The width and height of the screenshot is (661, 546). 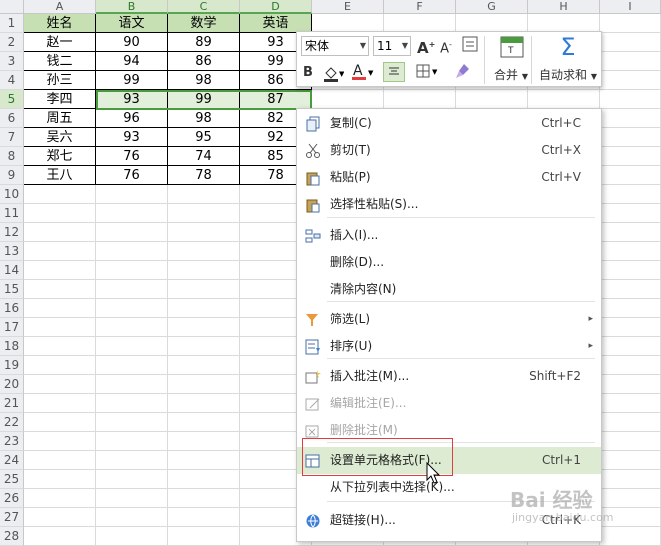 What do you see at coordinates (446, 47) in the screenshot?
I see `decrease-font-icon: A-` at bounding box center [446, 47].